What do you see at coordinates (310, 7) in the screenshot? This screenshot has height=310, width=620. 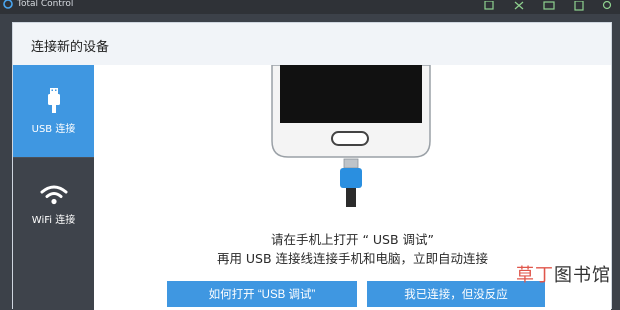 I see `app-title-bar: Total Control` at bounding box center [310, 7].